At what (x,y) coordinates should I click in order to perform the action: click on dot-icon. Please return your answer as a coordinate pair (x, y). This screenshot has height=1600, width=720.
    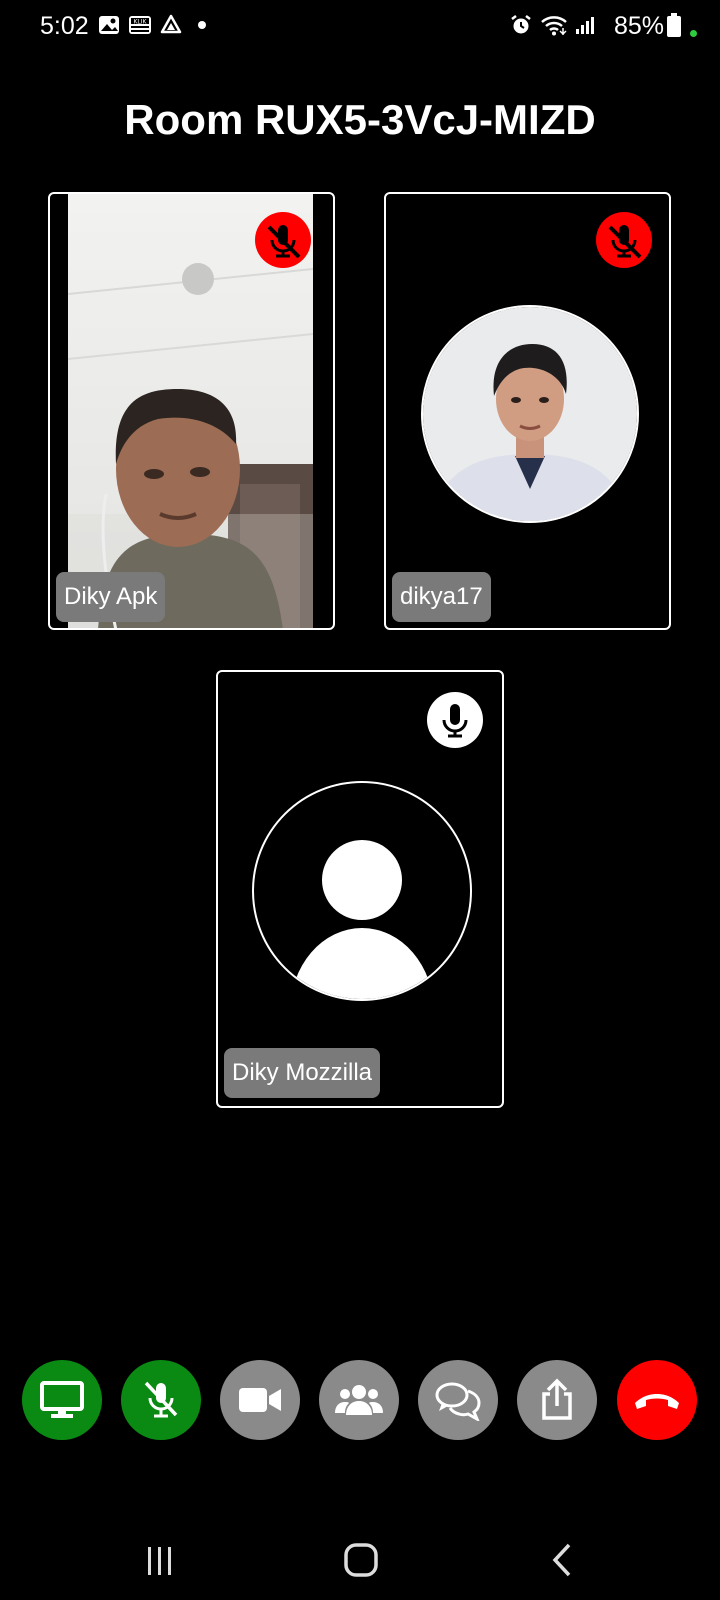
    Looking at the image, I should click on (202, 25).